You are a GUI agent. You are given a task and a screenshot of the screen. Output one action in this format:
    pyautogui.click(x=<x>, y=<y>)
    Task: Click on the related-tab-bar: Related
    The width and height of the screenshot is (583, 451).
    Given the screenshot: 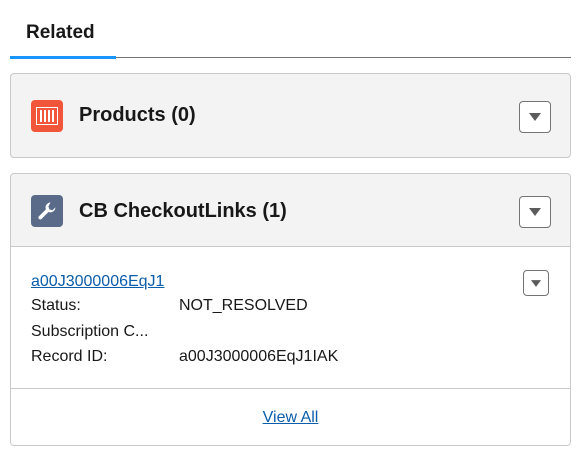 What is the action you would take?
    pyautogui.click(x=290, y=29)
    